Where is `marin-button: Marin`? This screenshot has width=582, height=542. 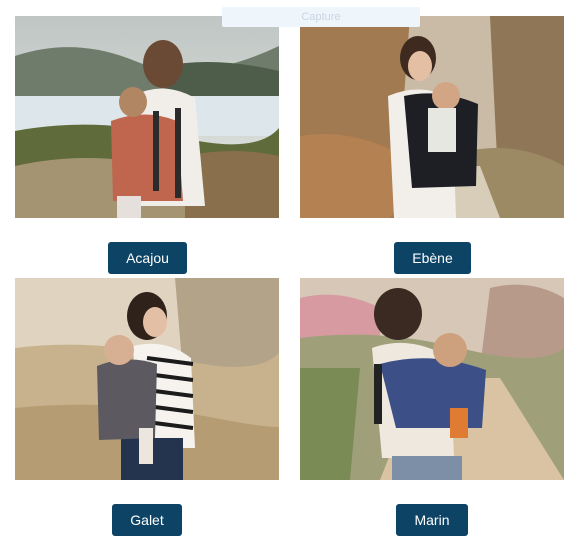
marin-button: Marin is located at coordinates (432, 520).